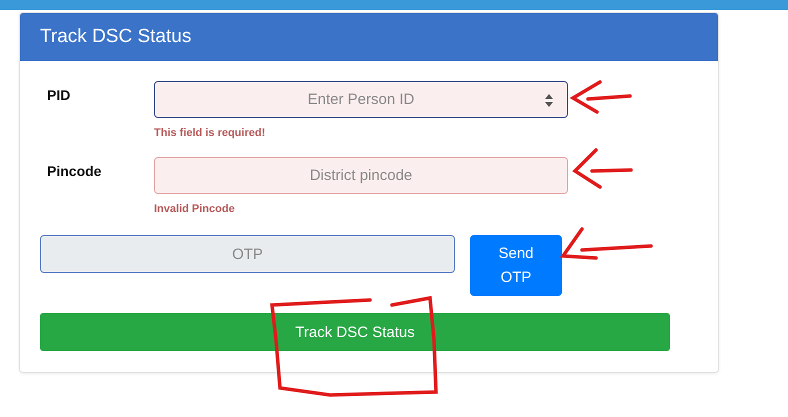 This screenshot has height=417, width=788. Describe the element at coordinates (74, 171) in the screenshot. I see `field-label: Pincode` at that location.